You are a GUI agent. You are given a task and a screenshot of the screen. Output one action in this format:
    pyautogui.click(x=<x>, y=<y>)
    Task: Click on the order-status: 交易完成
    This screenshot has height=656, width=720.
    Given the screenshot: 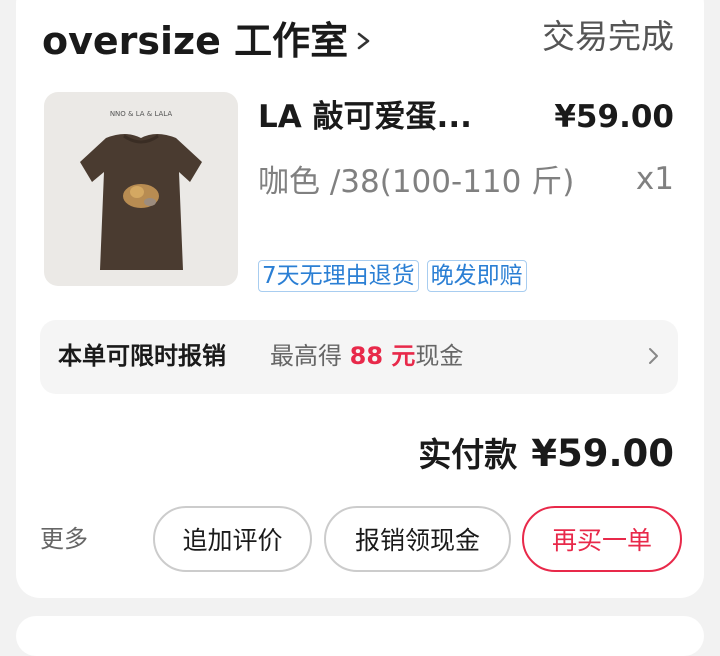 What is the action you would take?
    pyautogui.click(x=608, y=36)
    